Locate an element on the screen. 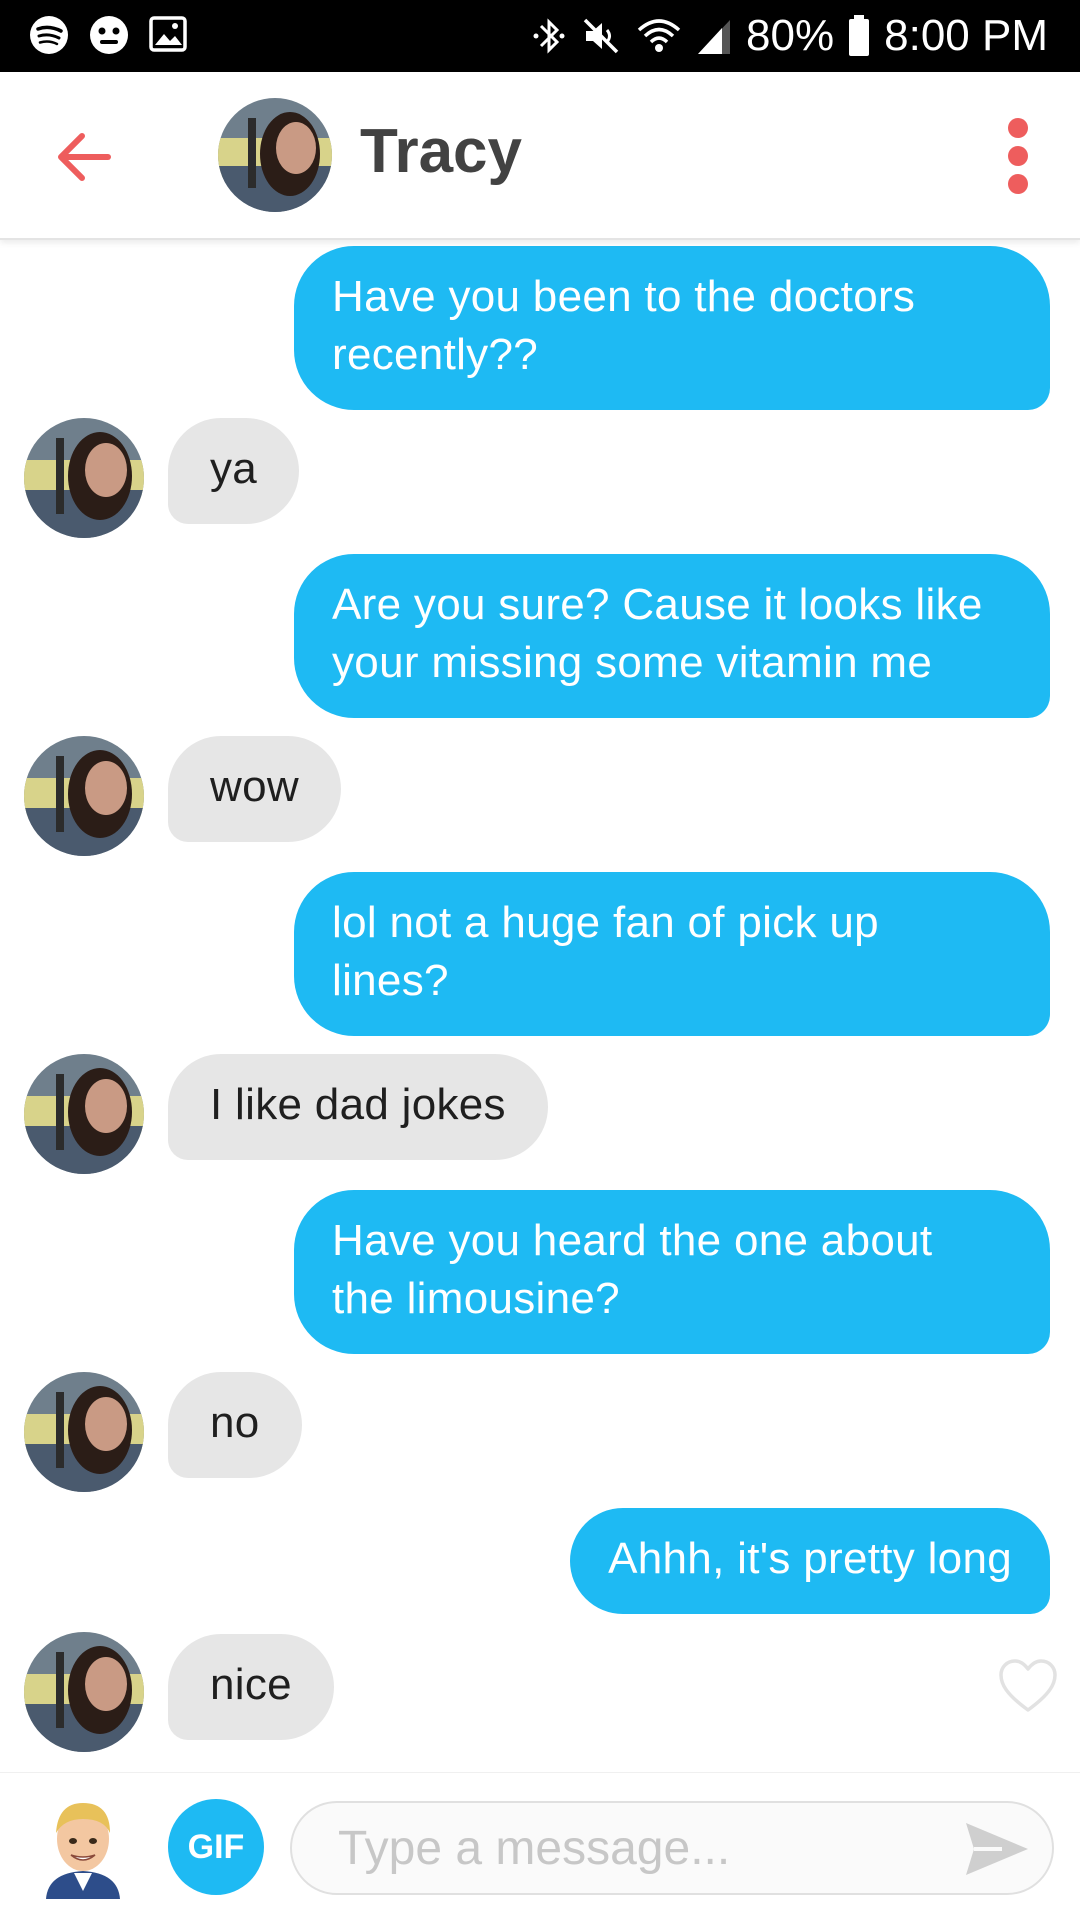 The width and height of the screenshot is (1080, 1920). image-icon is located at coordinates (168, 34).